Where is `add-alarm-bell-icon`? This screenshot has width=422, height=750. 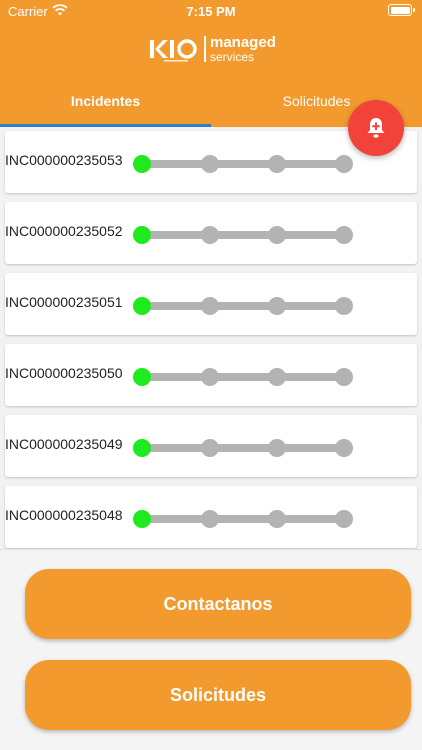
add-alarm-bell-icon is located at coordinates (376, 128).